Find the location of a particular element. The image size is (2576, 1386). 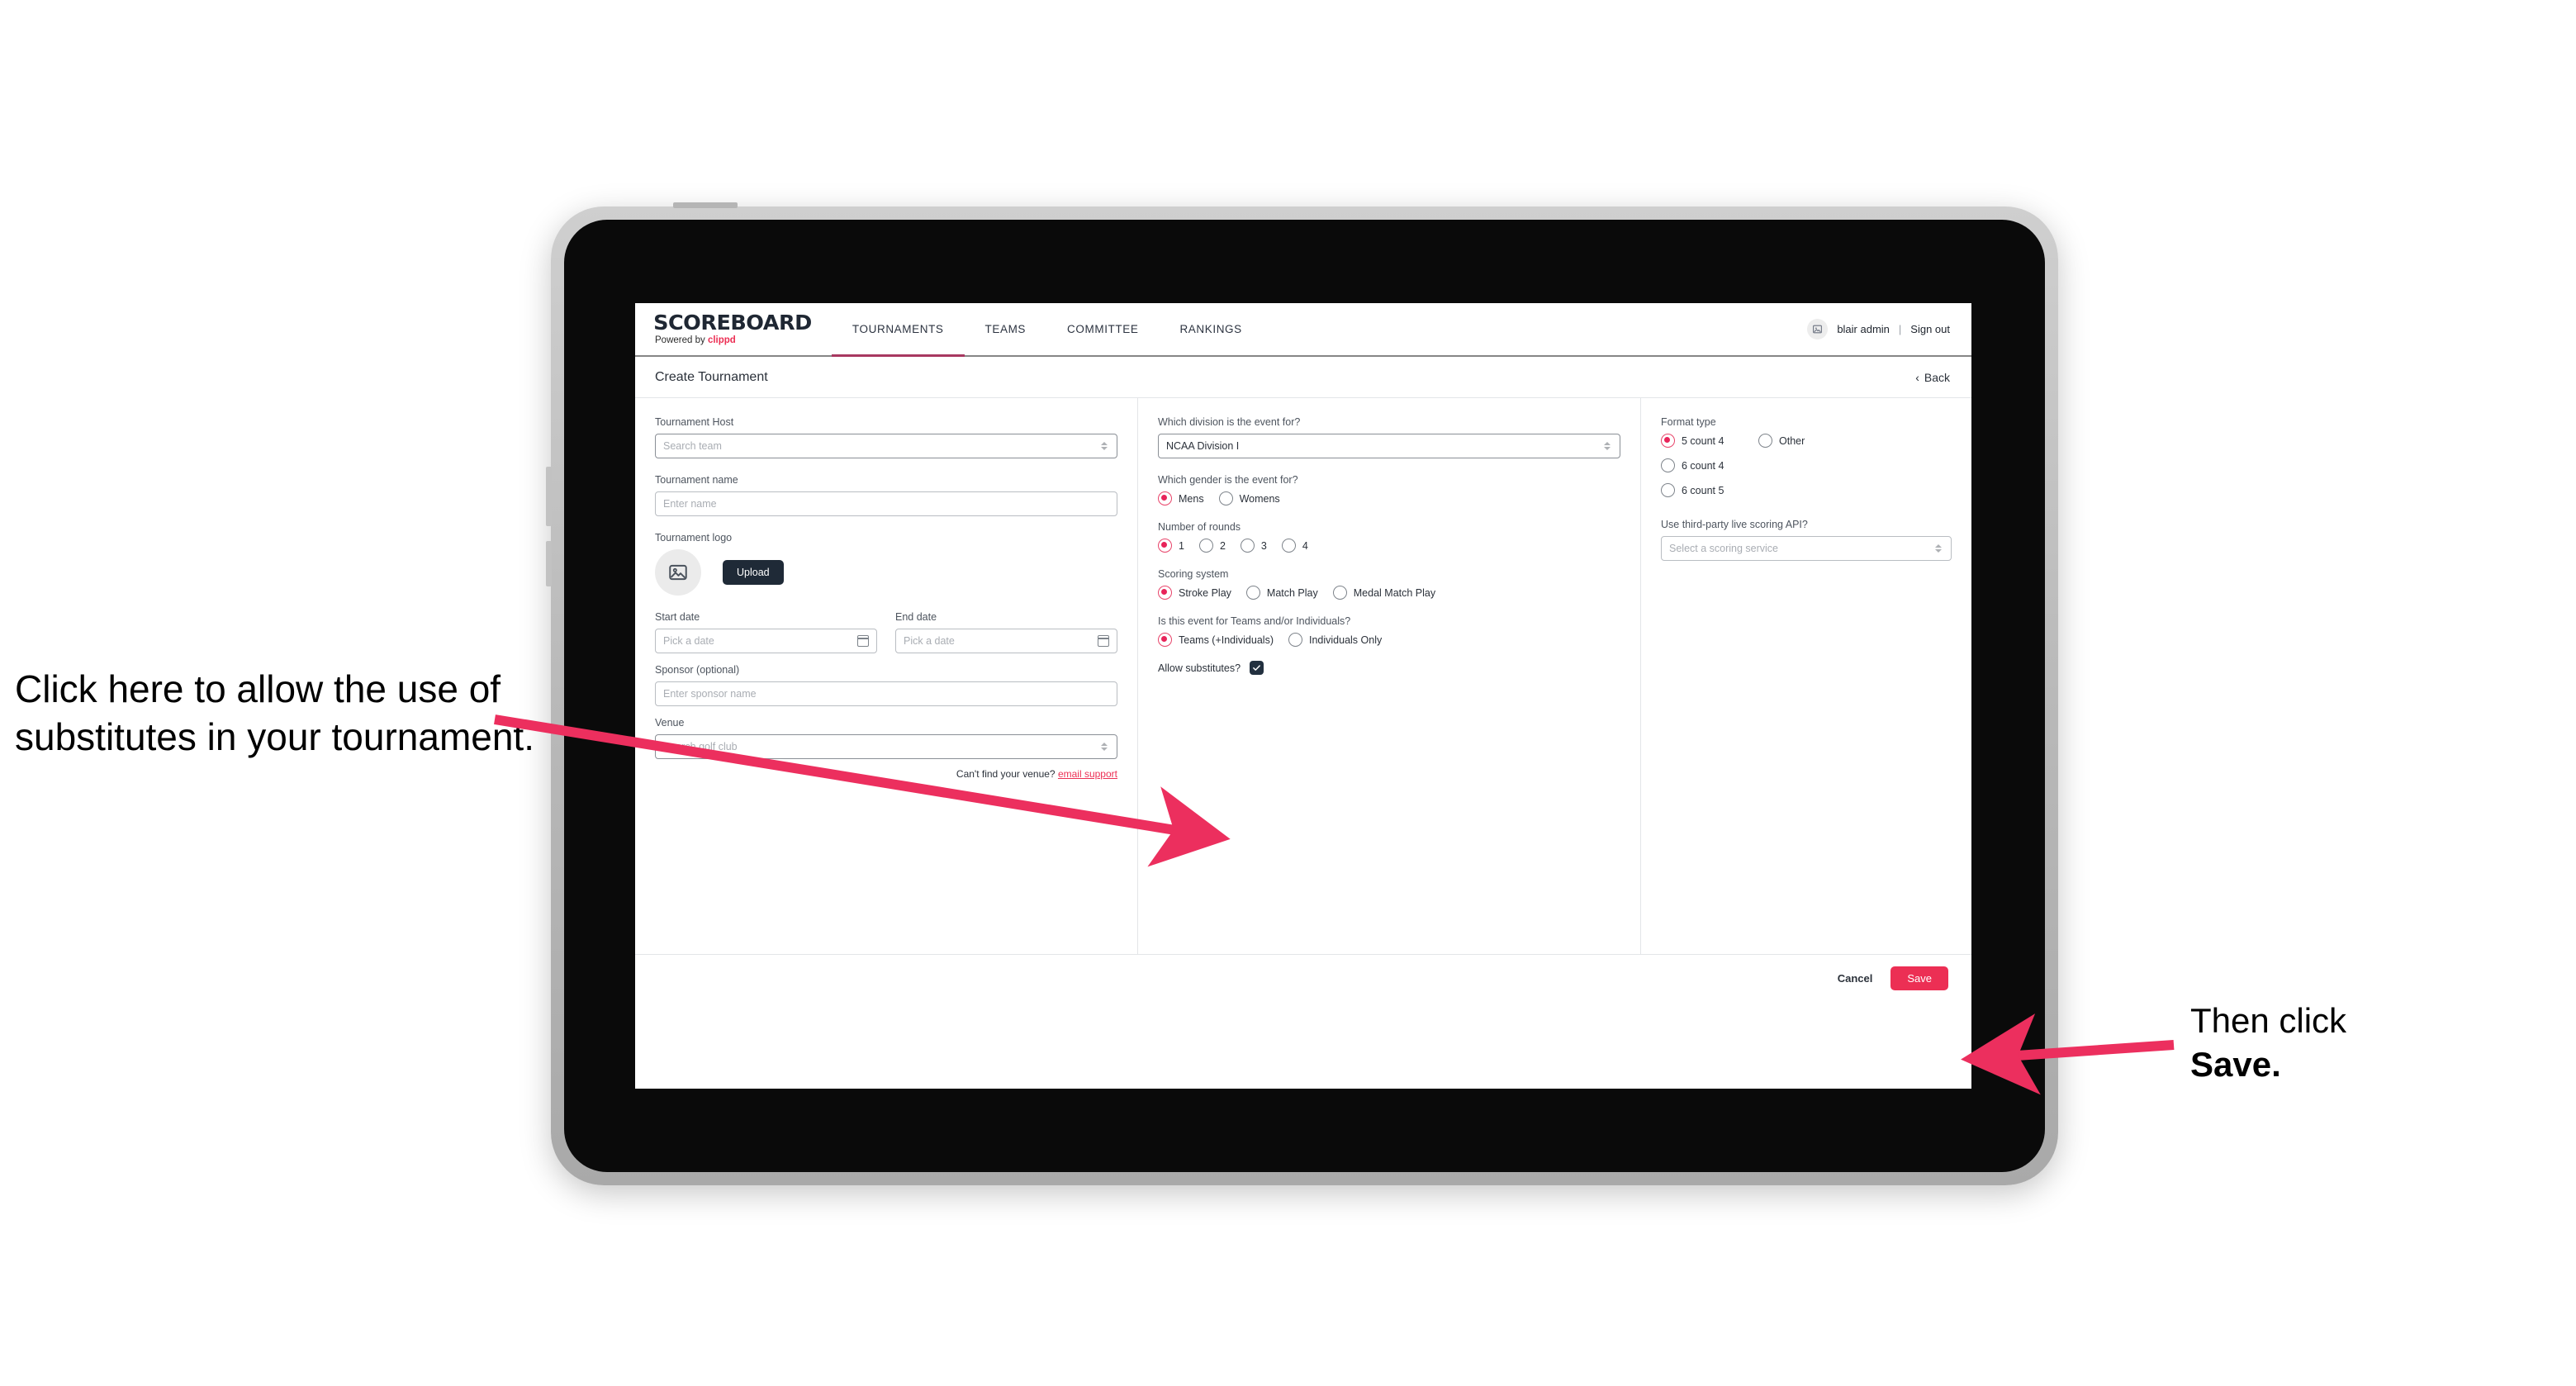

radio-gender-womens: Womens is located at coordinates (1249, 498).